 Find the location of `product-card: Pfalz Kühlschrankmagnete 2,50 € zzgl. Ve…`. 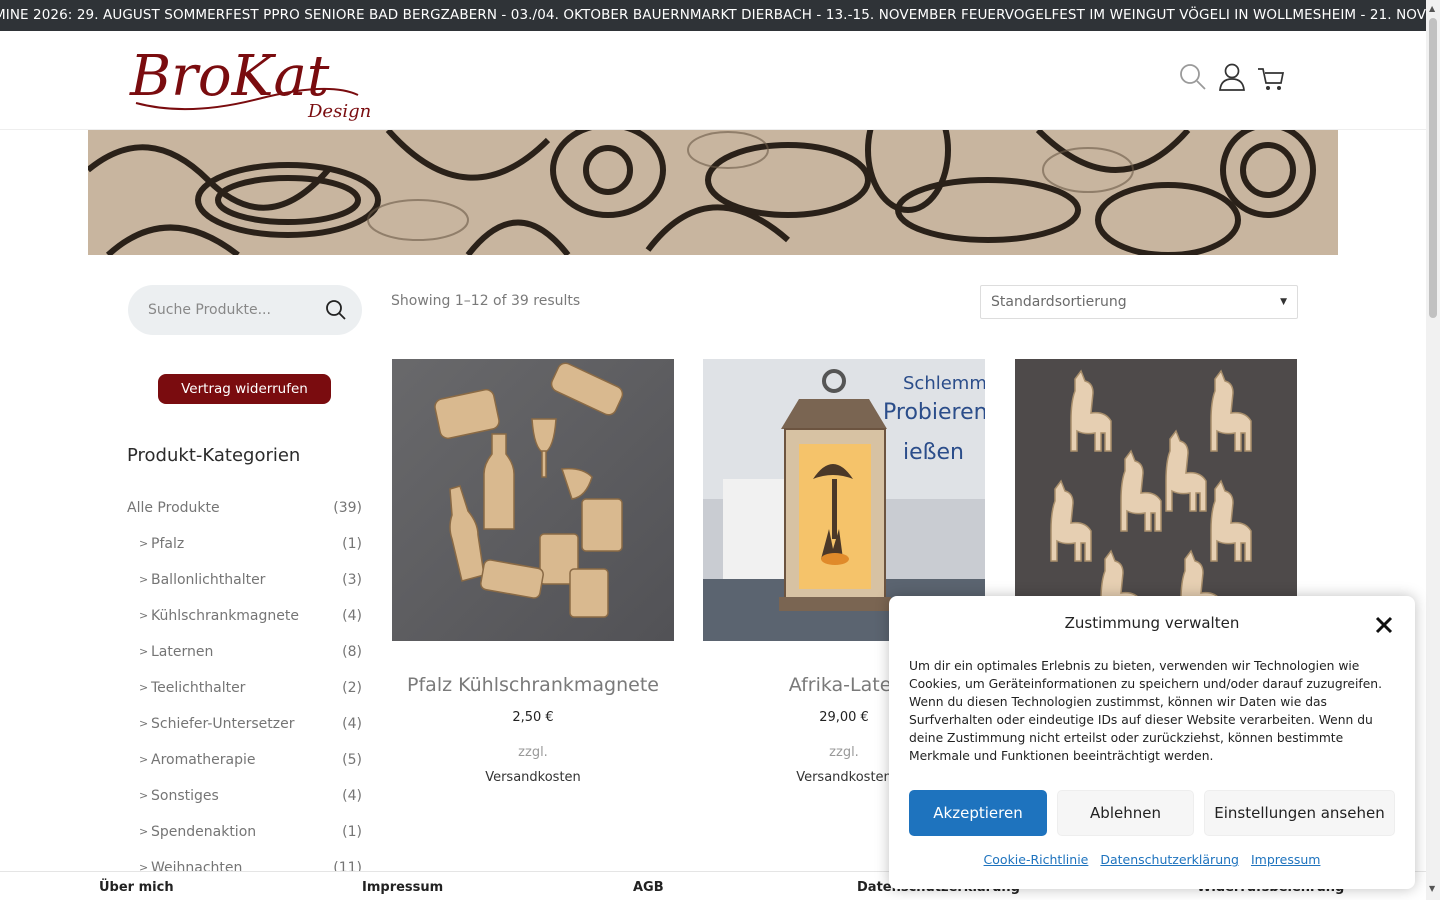

product-card: Pfalz Kühlschrankmagnete 2,50 € zzgl. Ve… is located at coordinates (533, 572).